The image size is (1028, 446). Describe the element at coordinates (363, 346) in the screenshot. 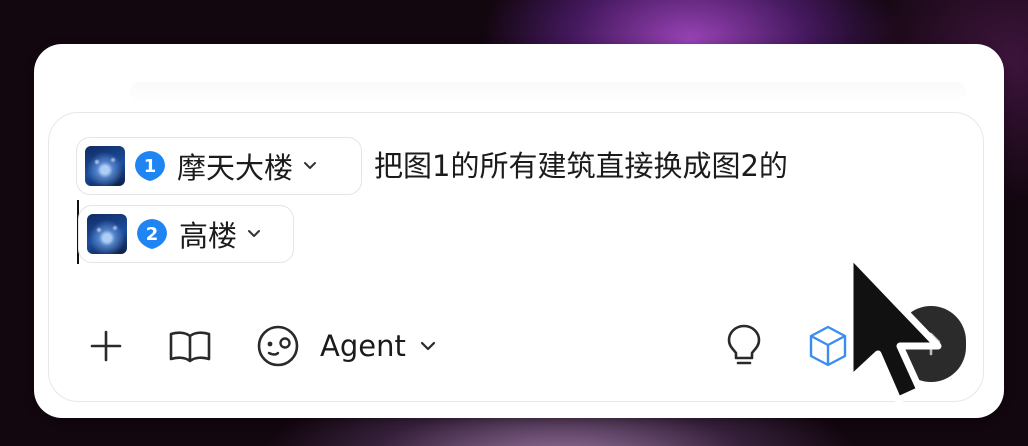

I see `agent-mode-label: Agent` at that location.